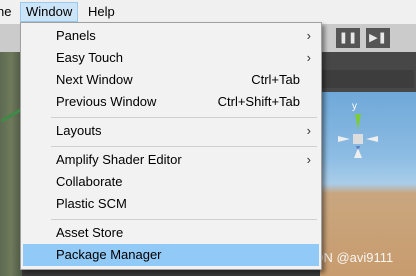 This screenshot has height=276, width=416. I want to click on menu-item-next-window: Next Window Ctrl+Tab, so click(171, 80).